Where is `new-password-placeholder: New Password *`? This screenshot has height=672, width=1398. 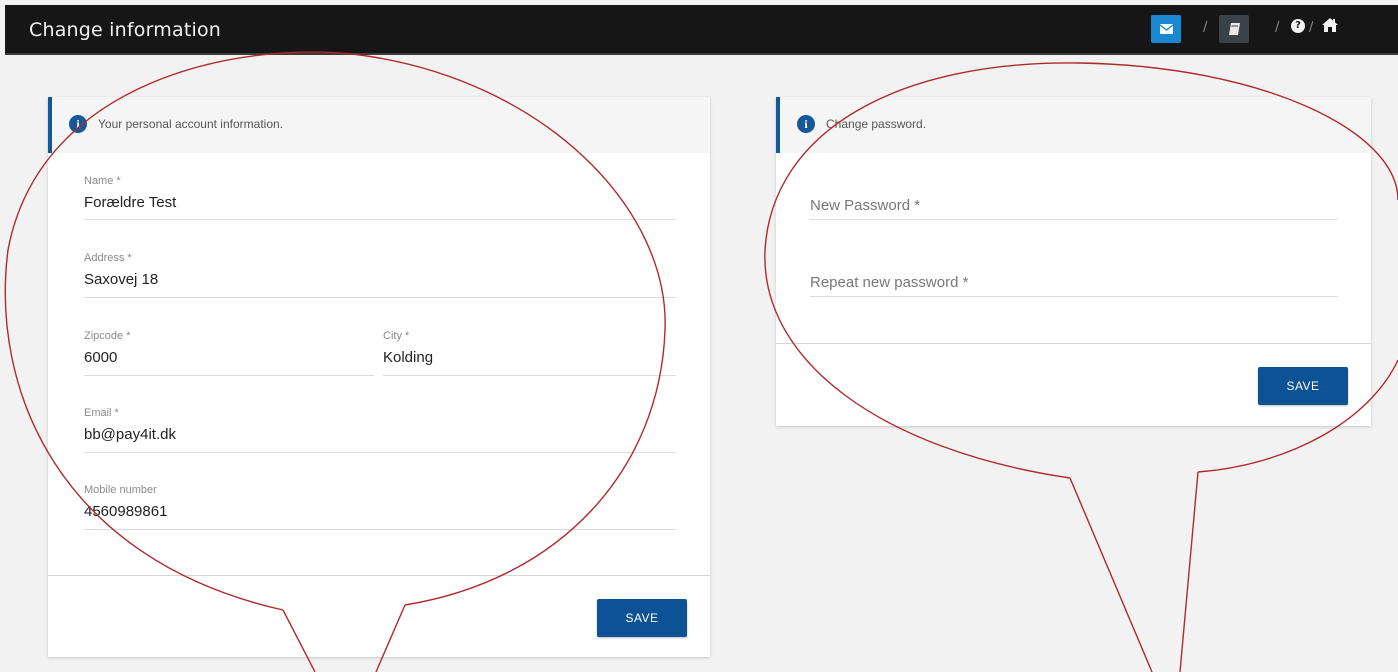
new-password-placeholder: New Password * is located at coordinates (865, 205).